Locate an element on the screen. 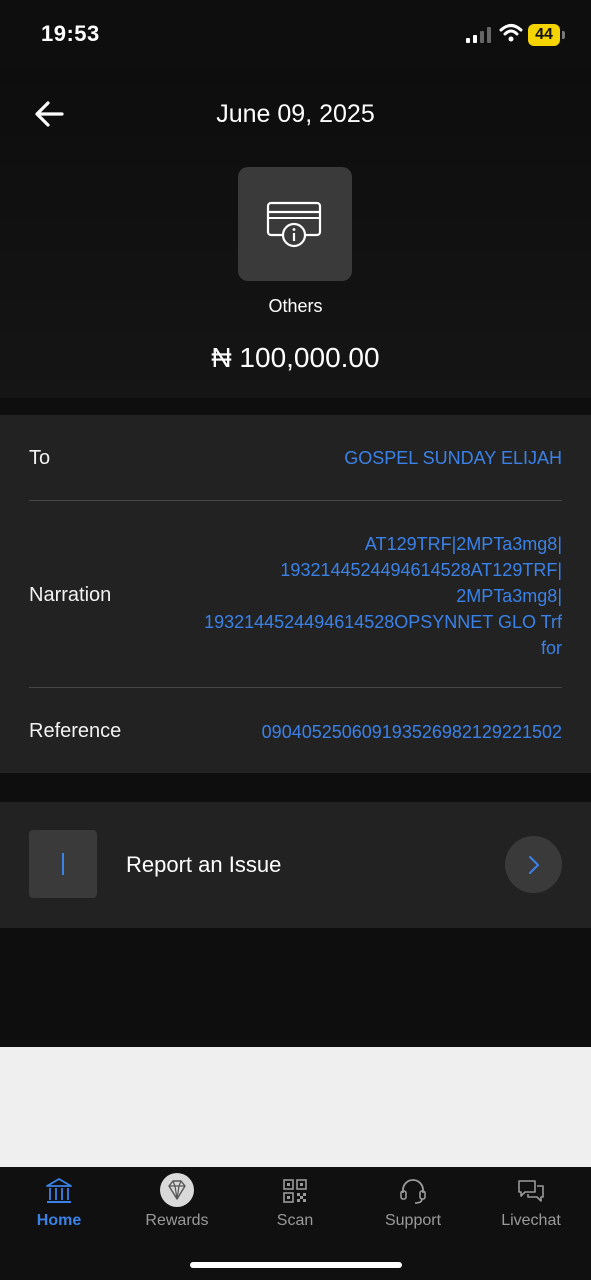  page-title: June 09, 2025 is located at coordinates (295, 114).